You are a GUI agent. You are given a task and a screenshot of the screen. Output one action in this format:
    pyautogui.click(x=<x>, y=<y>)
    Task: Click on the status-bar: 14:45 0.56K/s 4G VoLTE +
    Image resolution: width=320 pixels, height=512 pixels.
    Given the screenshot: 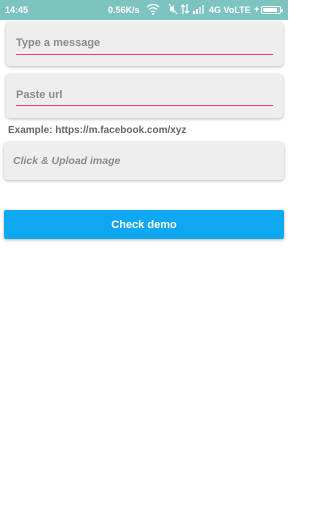 What is the action you would take?
    pyautogui.click(x=144, y=10)
    